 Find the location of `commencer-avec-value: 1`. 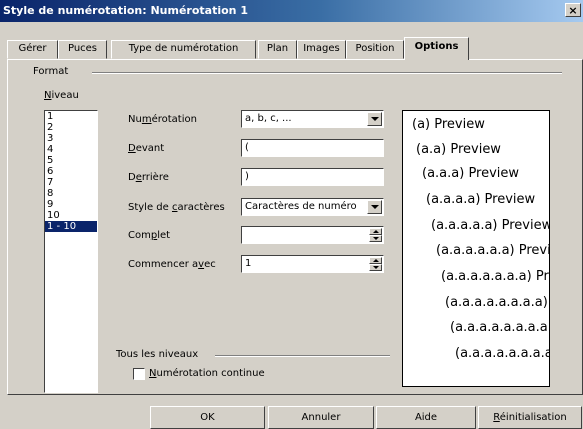

commencer-avec-value: 1 is located at coordinates (248, 263).